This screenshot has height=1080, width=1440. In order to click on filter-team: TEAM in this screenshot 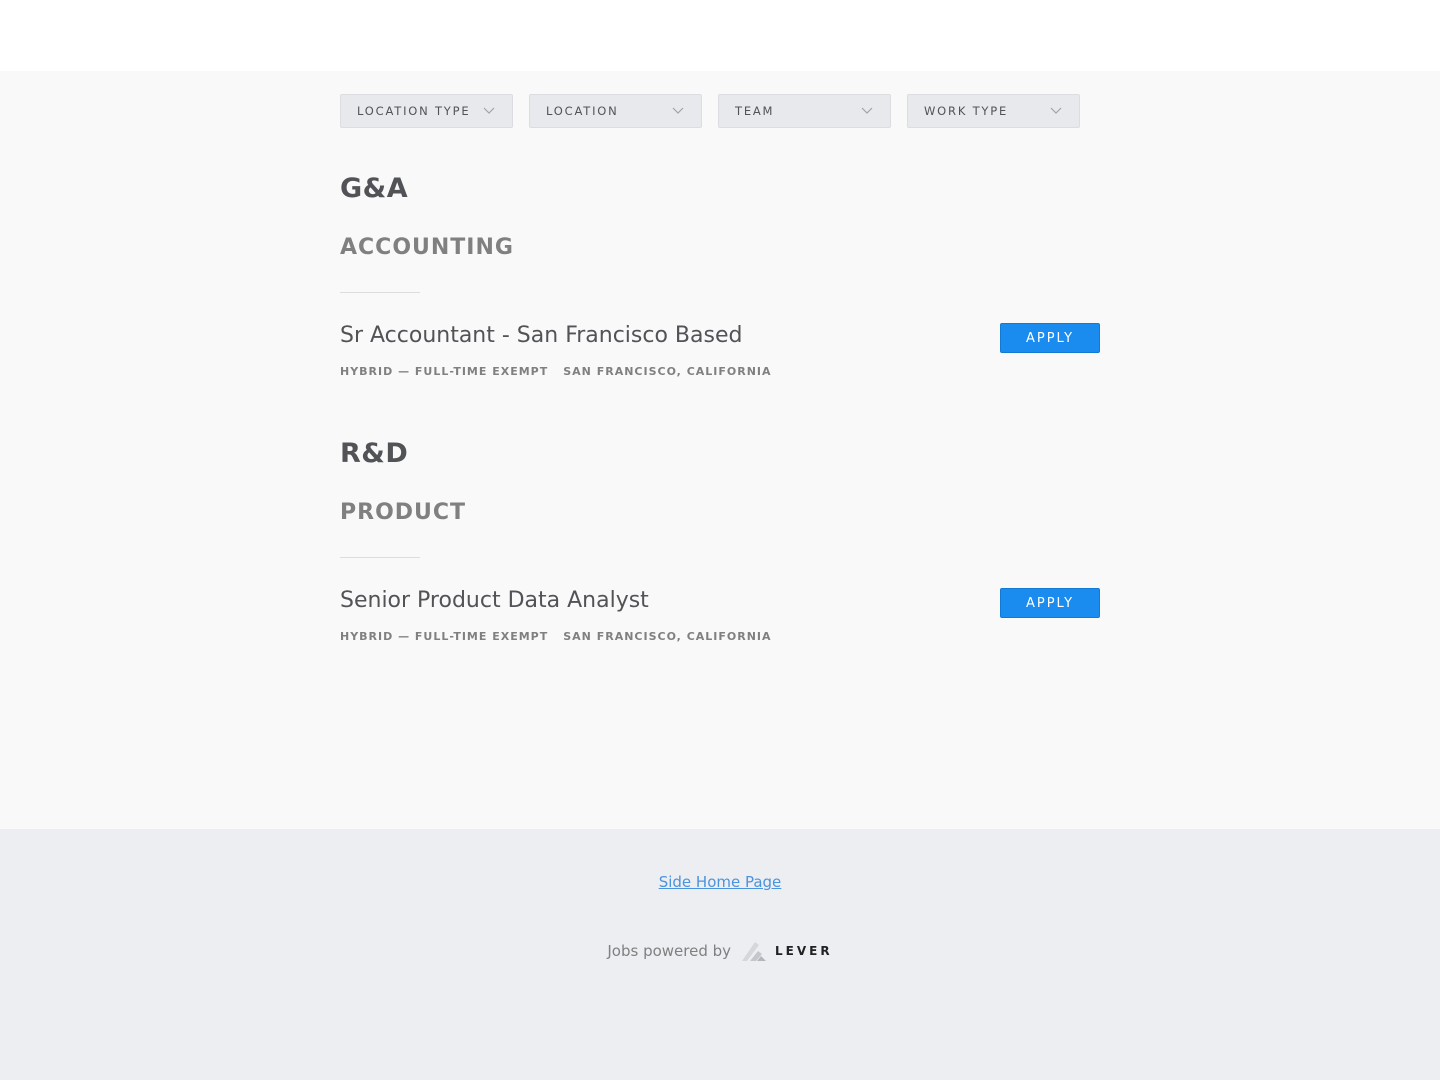, I will do `click(804, 111)`.